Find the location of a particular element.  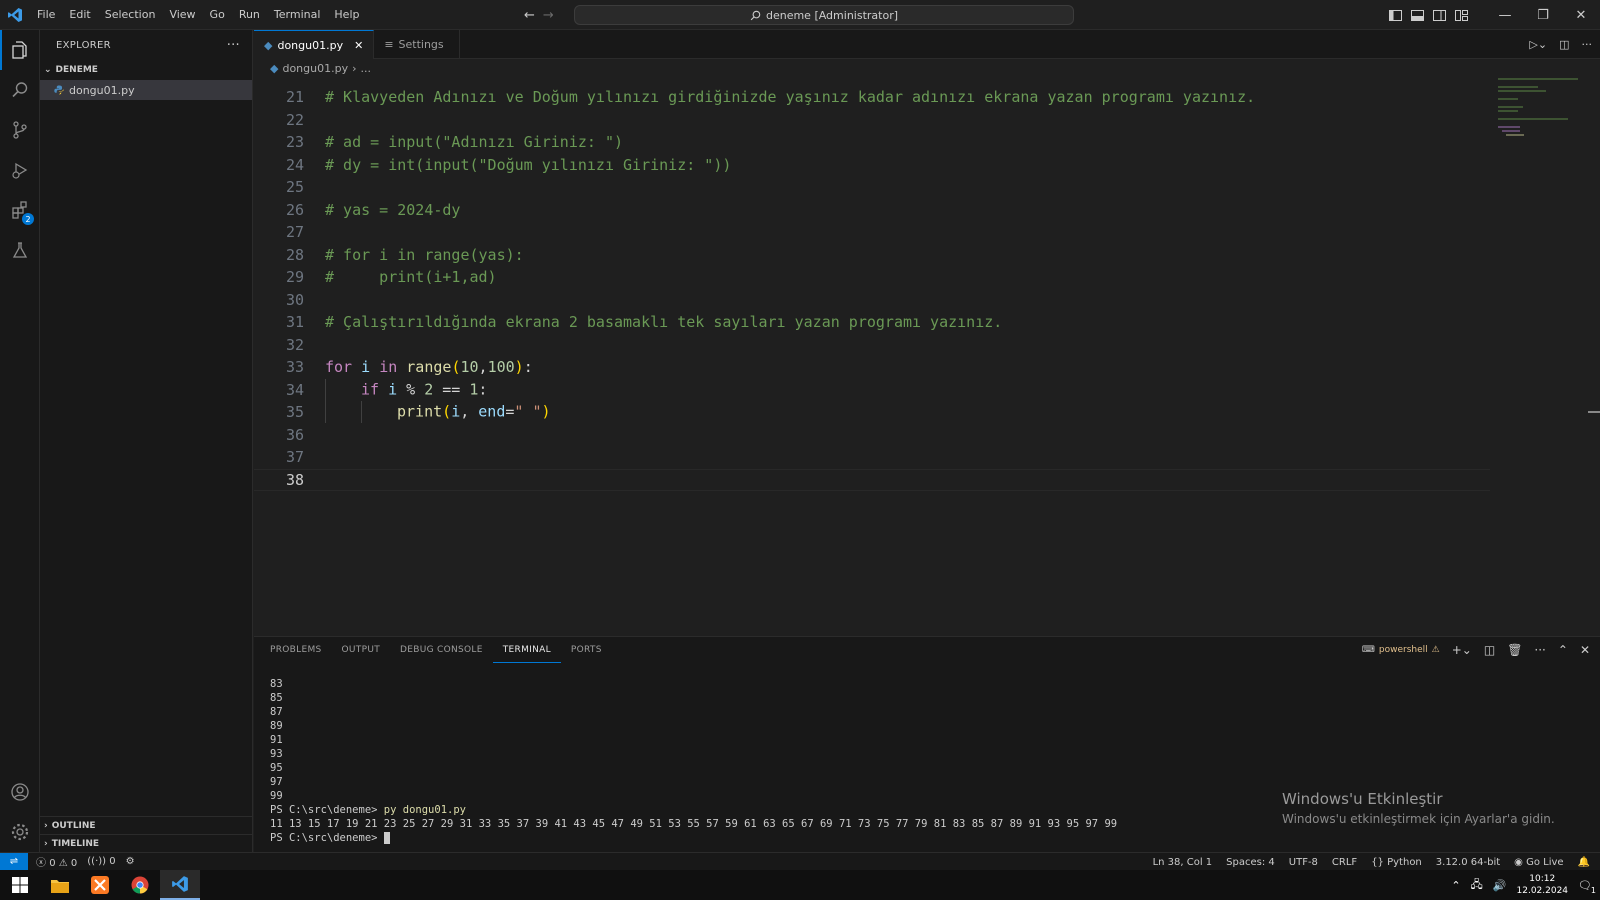

code-token: ) is located at coordinates (519, 367).